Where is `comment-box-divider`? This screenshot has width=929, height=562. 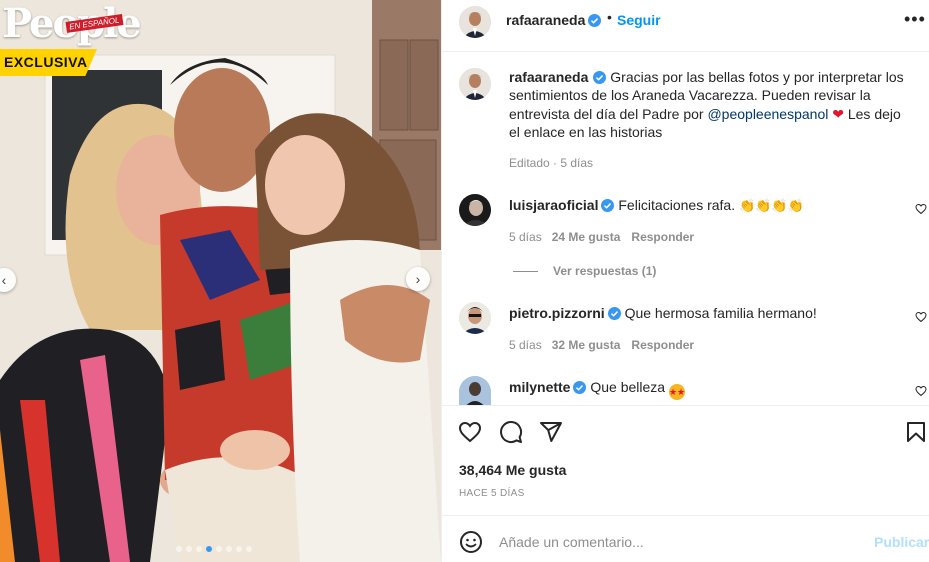 comment-box-divider is located at coordinates (685, 515).